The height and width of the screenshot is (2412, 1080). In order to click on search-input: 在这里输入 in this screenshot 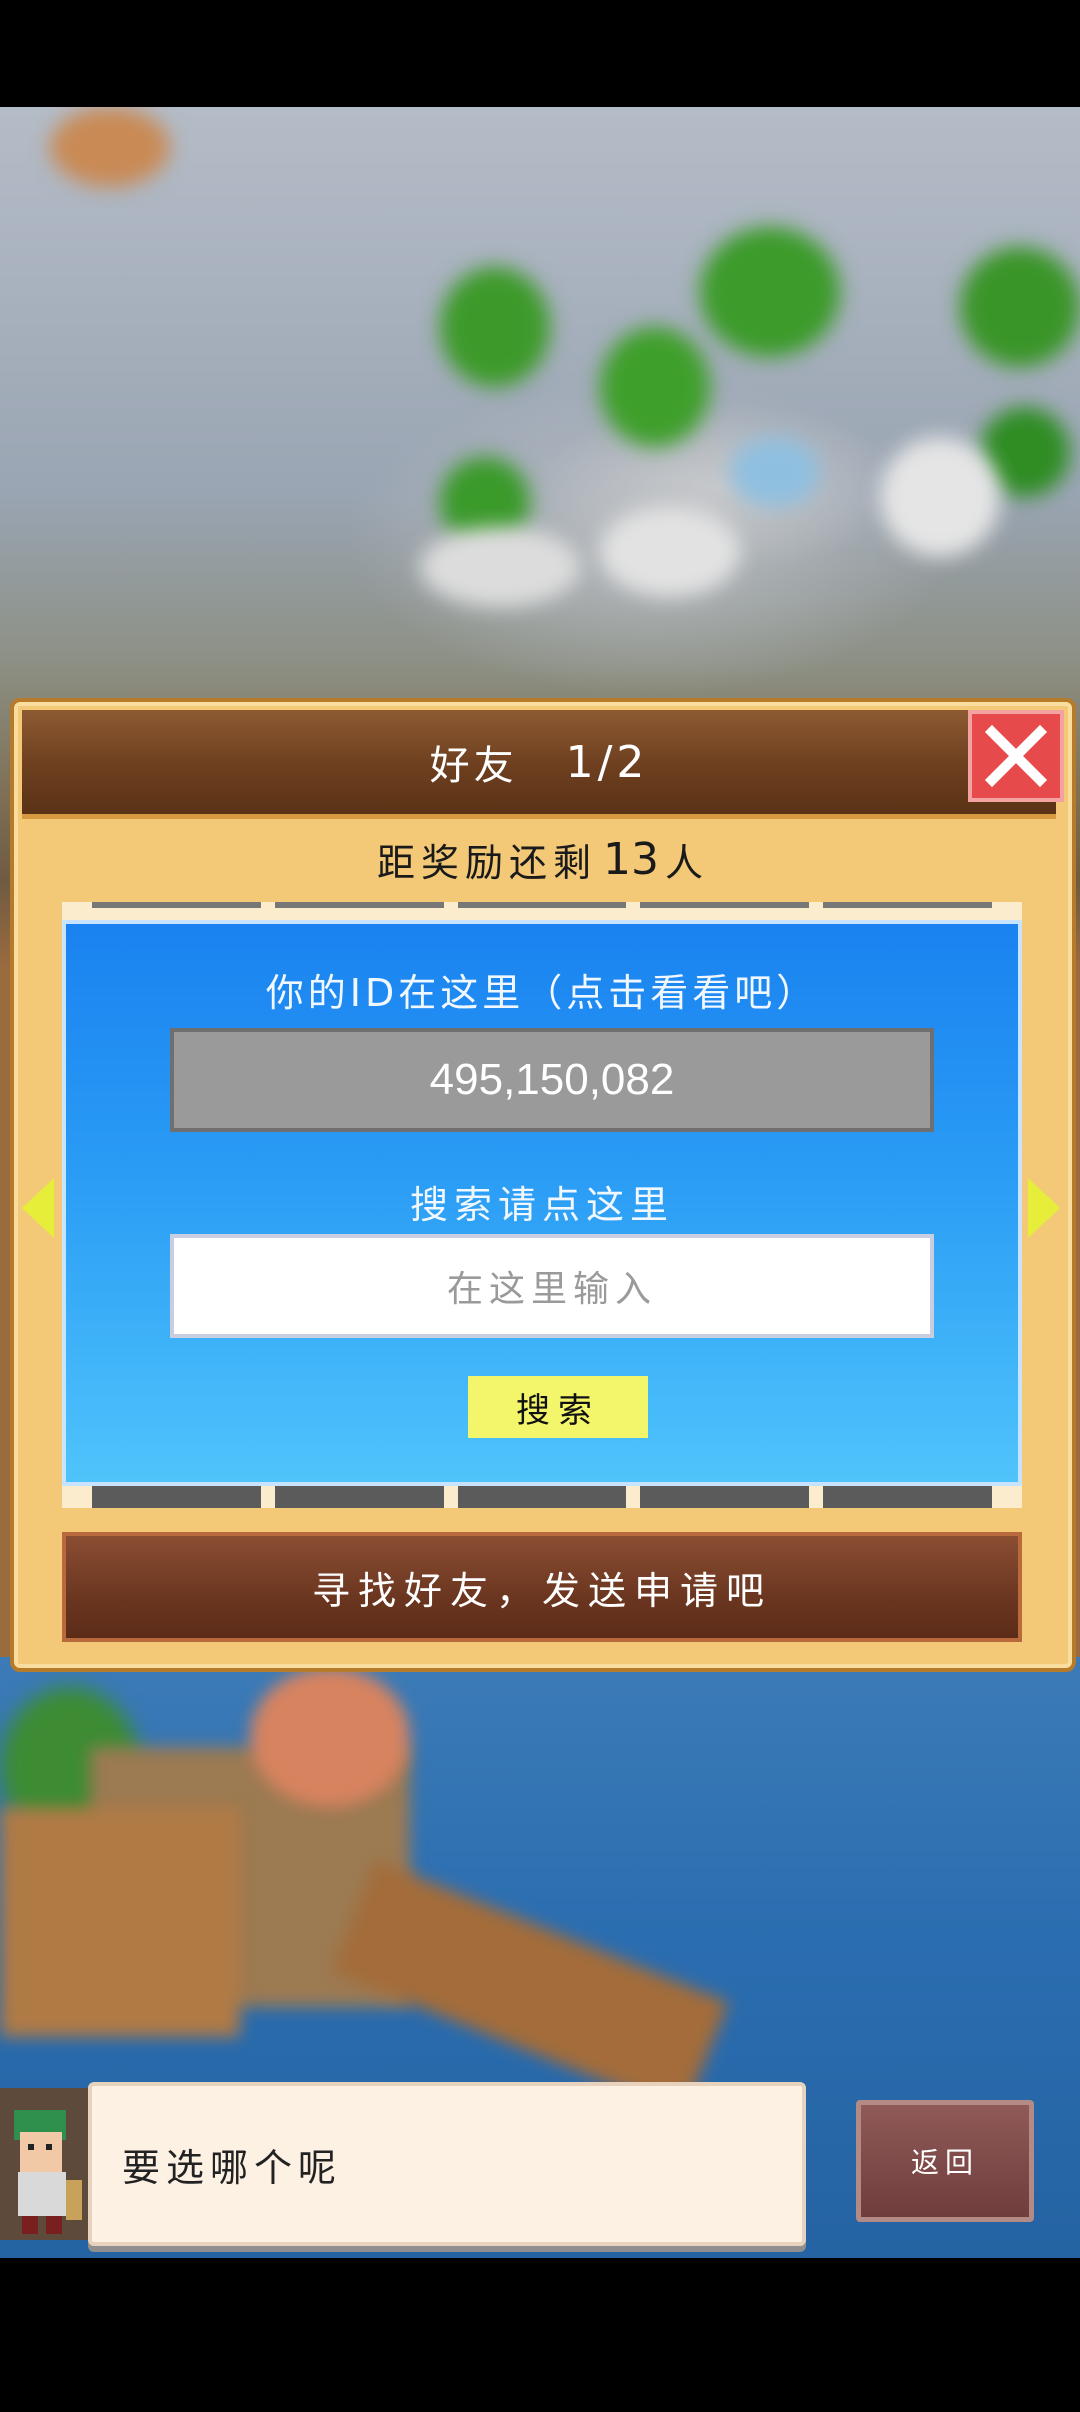, I will do `click(552, 1286)`.